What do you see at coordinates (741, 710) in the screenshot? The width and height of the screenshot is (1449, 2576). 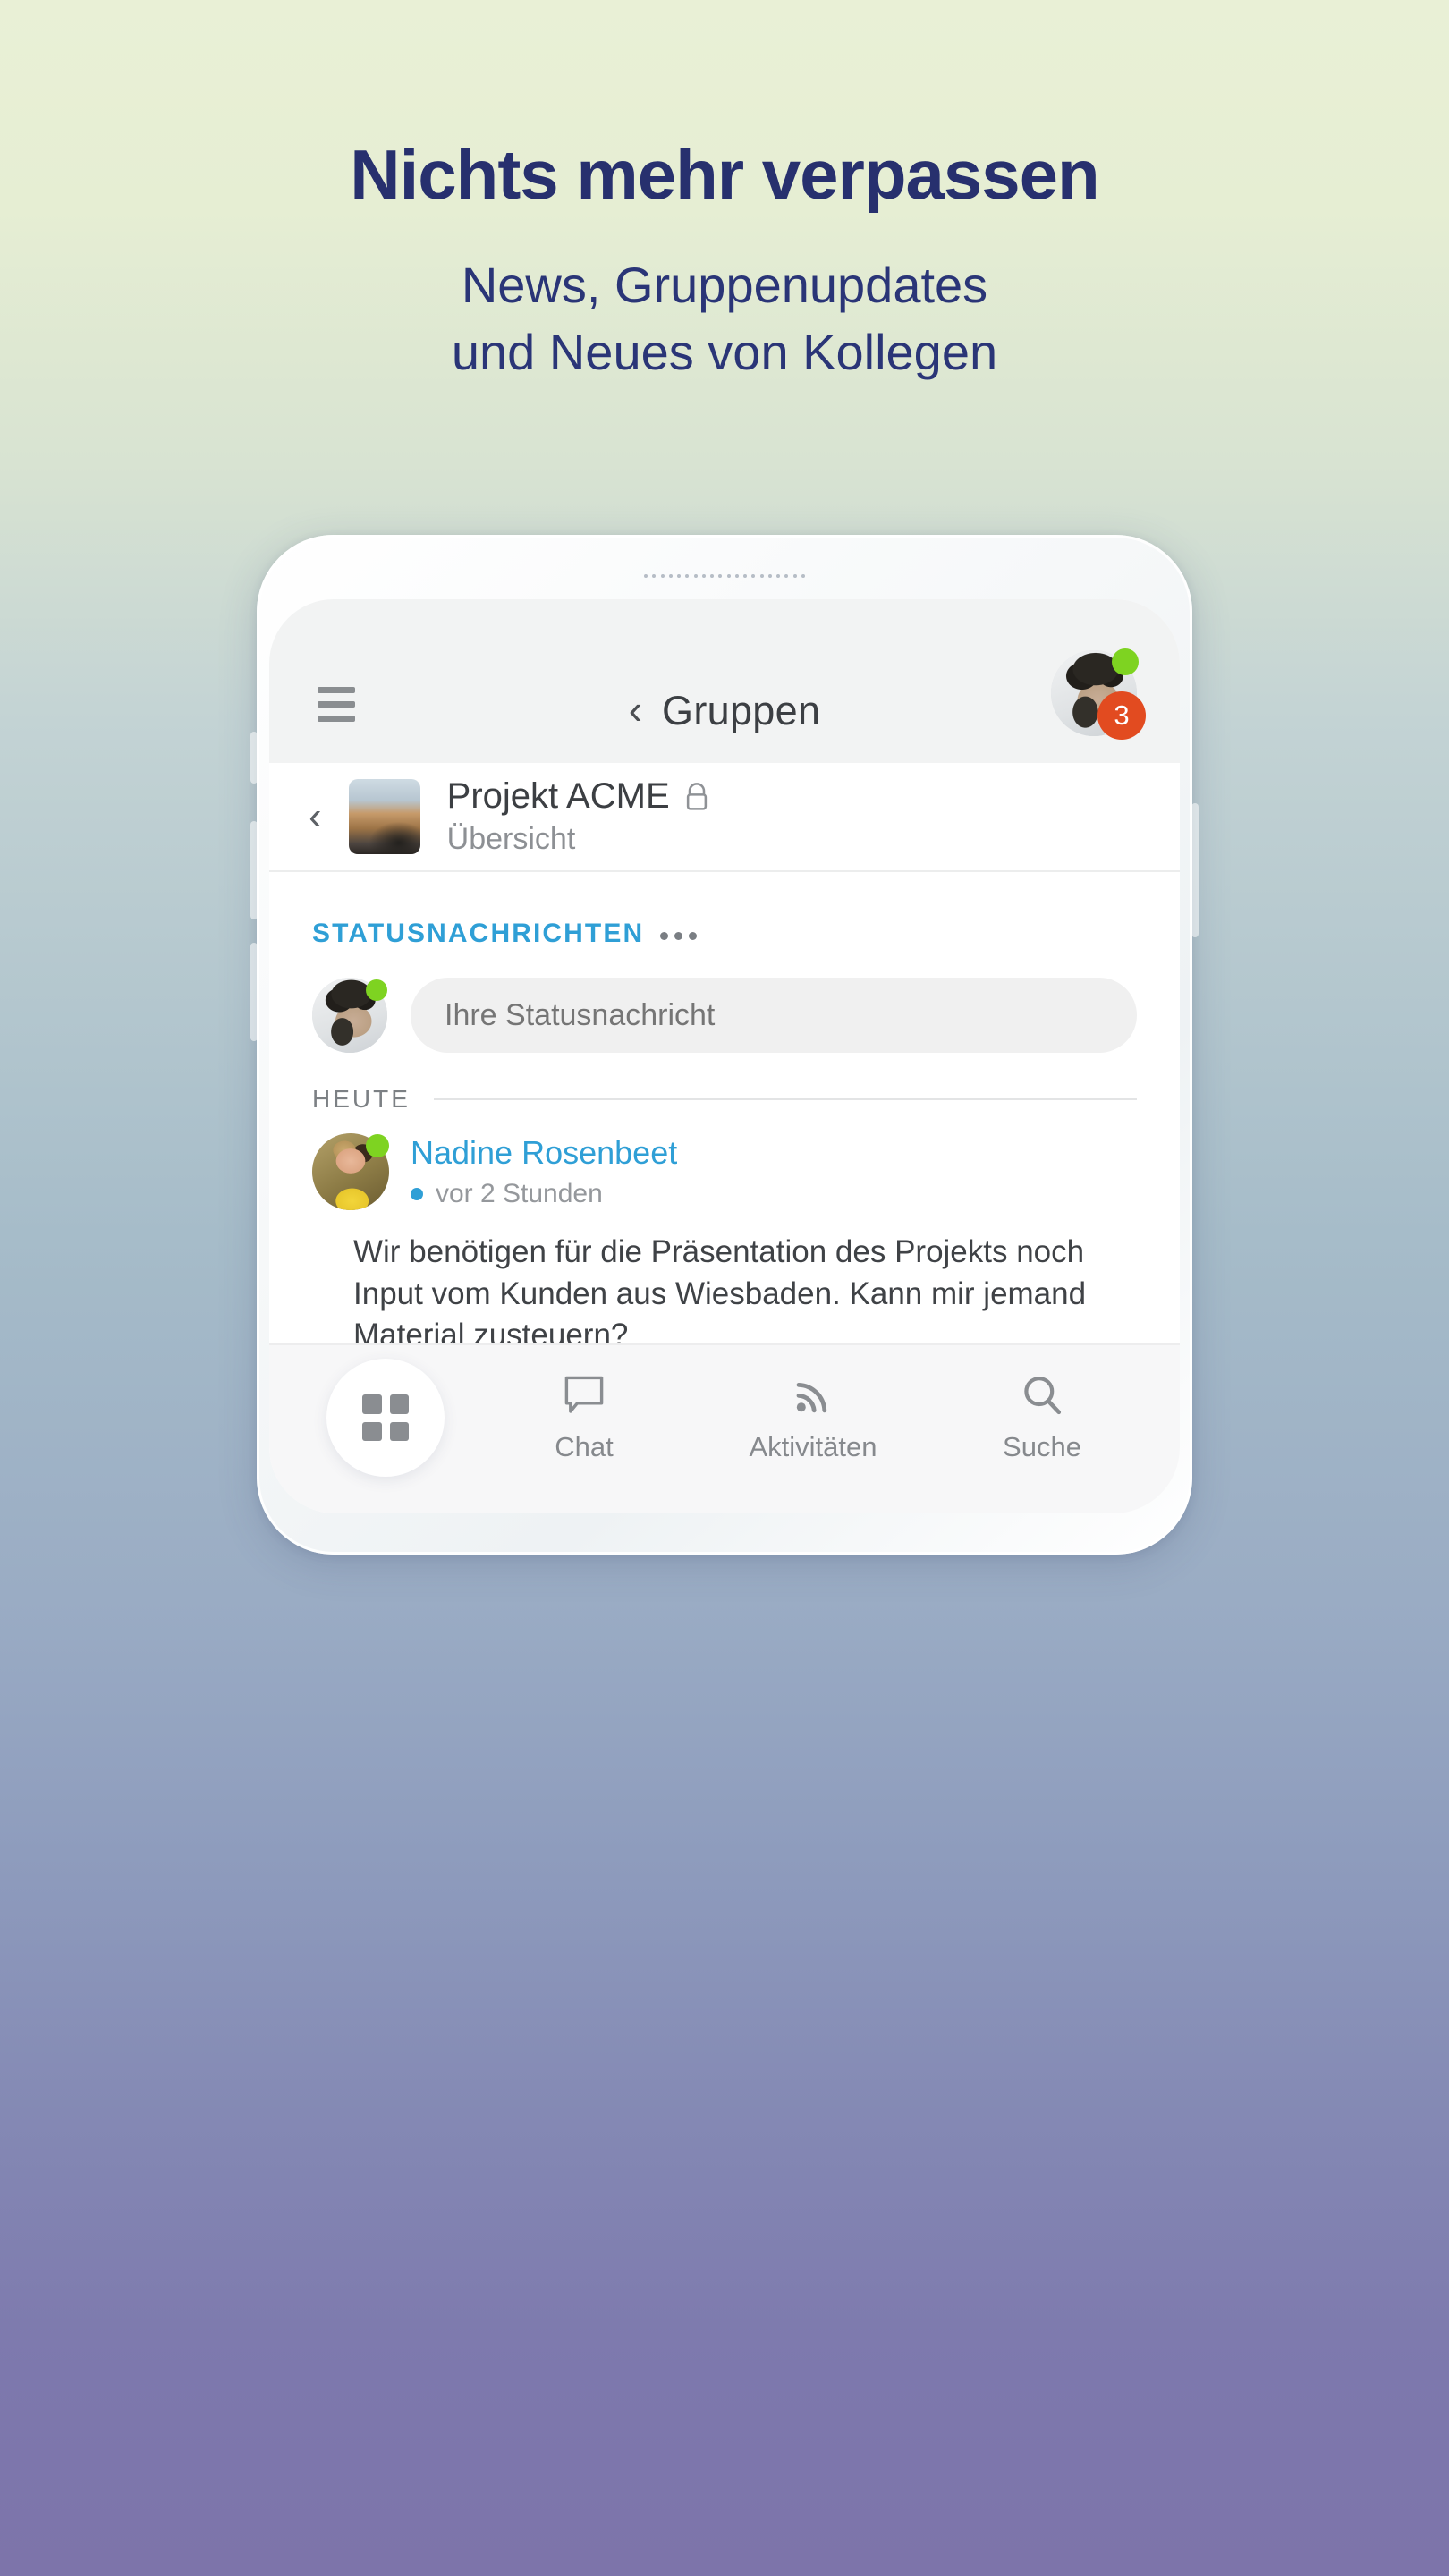 I see `nav-title: Gruppen` at bounding box center [741, 710].